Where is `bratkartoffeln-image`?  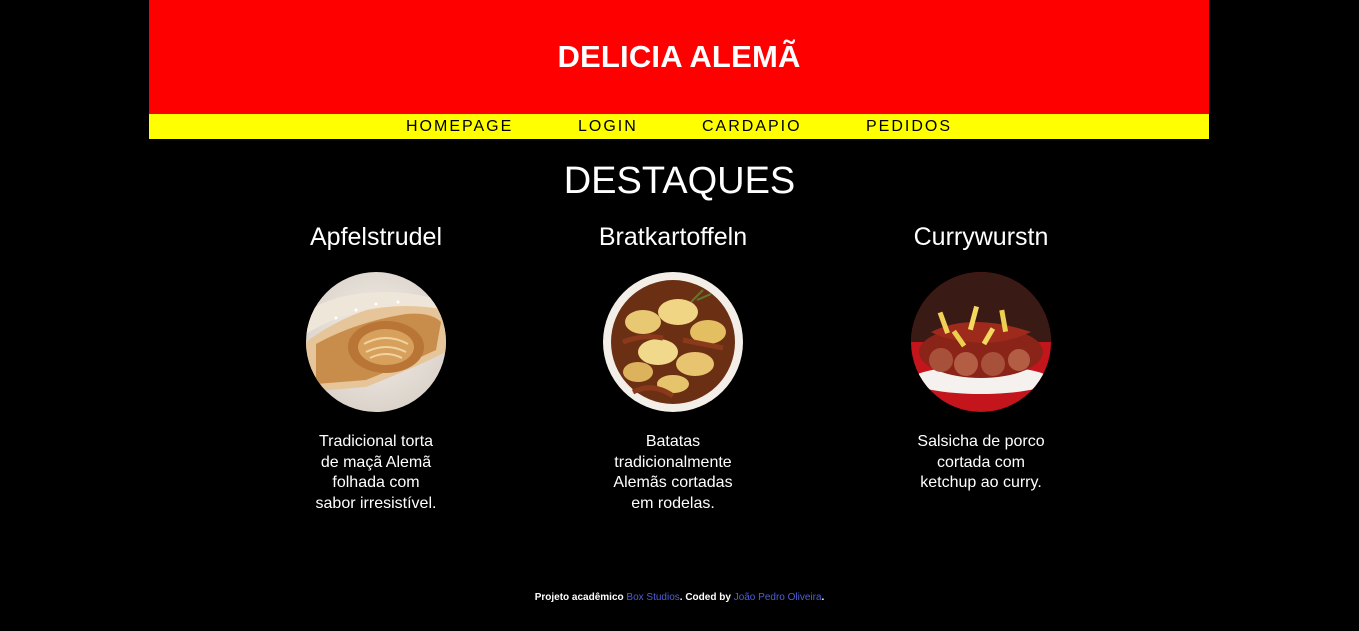
bratkartoffeln-image is located at coordinates (673, 342).